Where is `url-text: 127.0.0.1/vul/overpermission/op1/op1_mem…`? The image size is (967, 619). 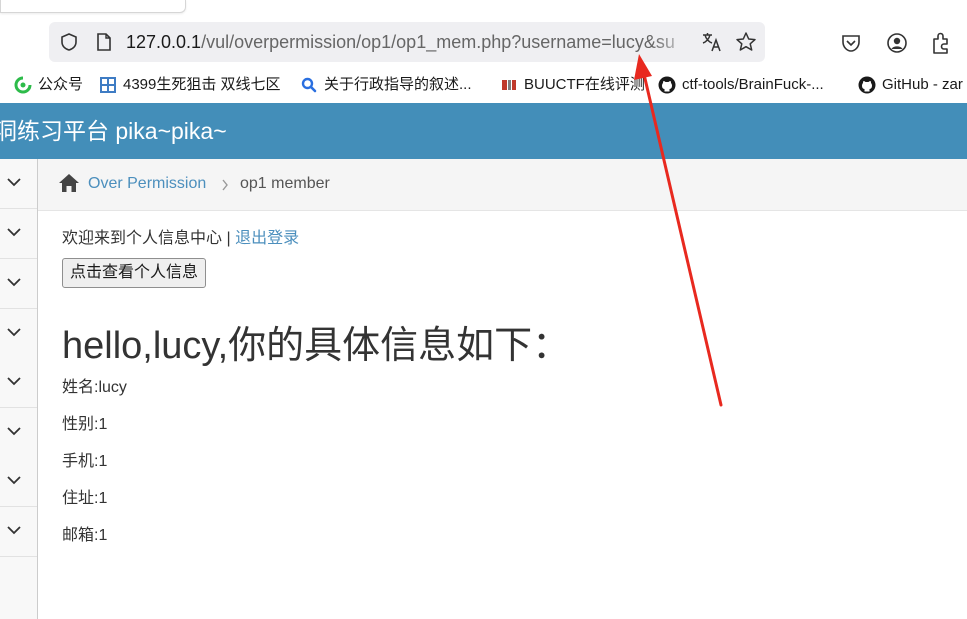 url-text: 127.0.0.1/vul/overpermission/op1/op1_mem… is located at coordinates (409, 42).